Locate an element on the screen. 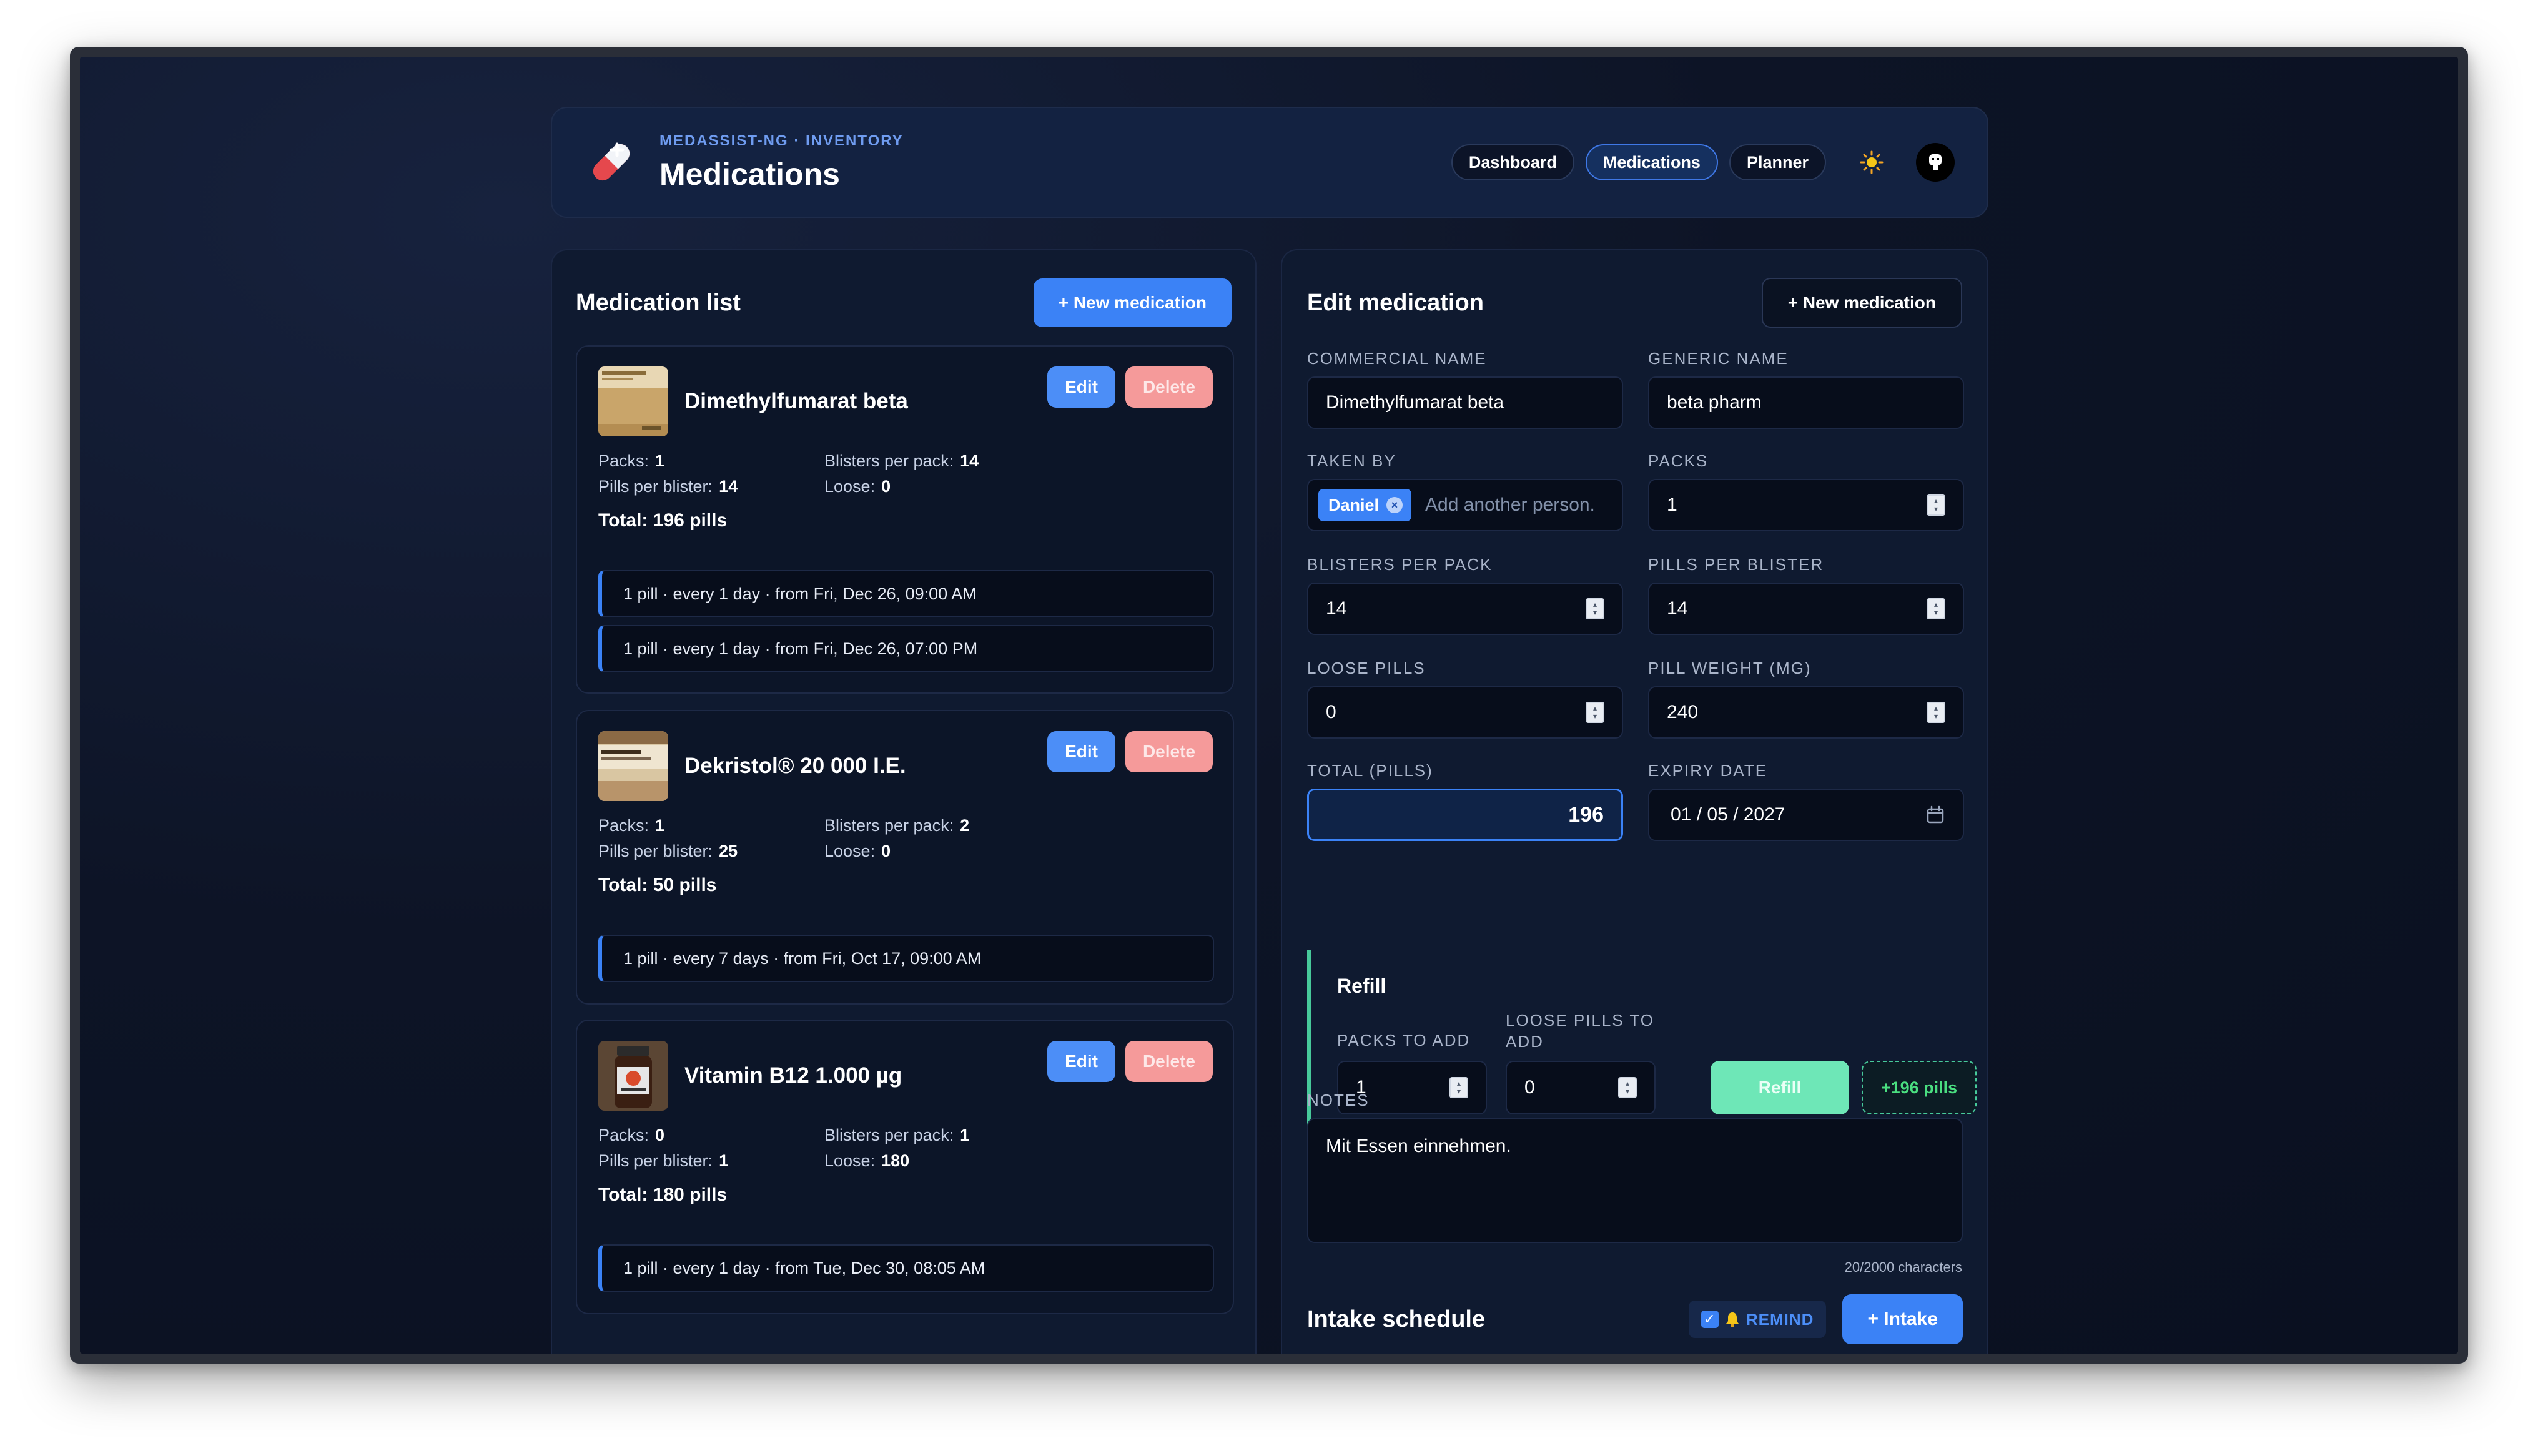 This screenshot has height=1456, width=2538. pill-weight-input: 240 ▴ ▾ is located at coordinates (1806, 712).